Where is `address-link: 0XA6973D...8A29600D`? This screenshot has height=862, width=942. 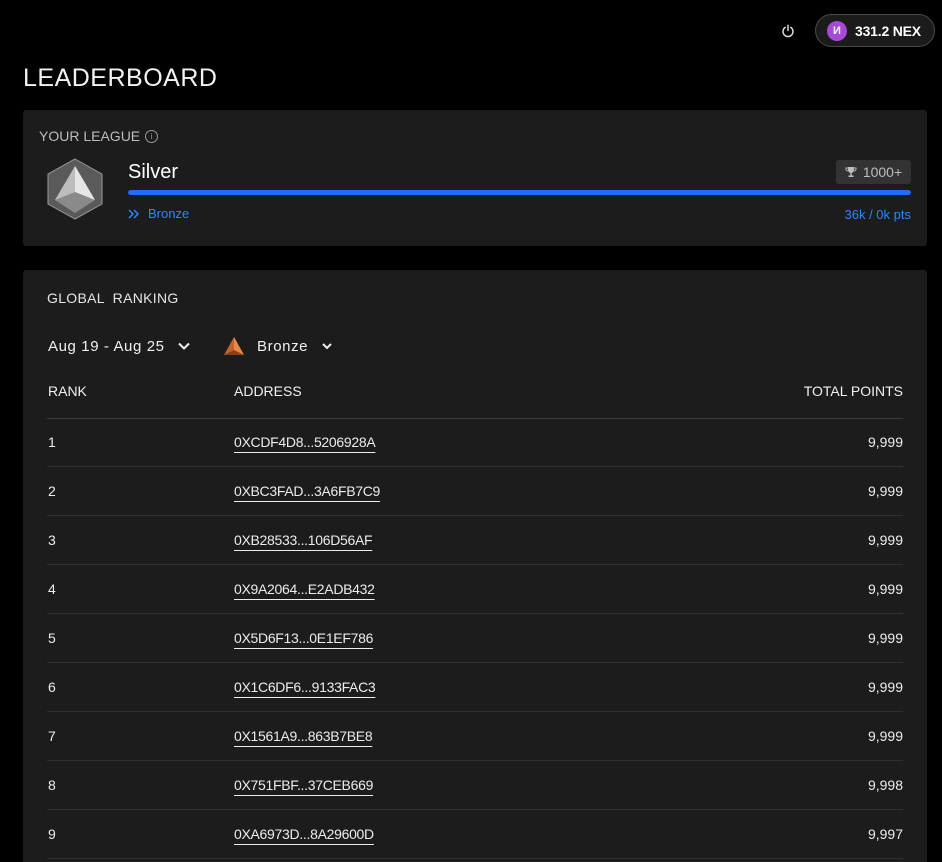
address-link: 0XA6973D...8A29600D is located at coordinates (304, 834).